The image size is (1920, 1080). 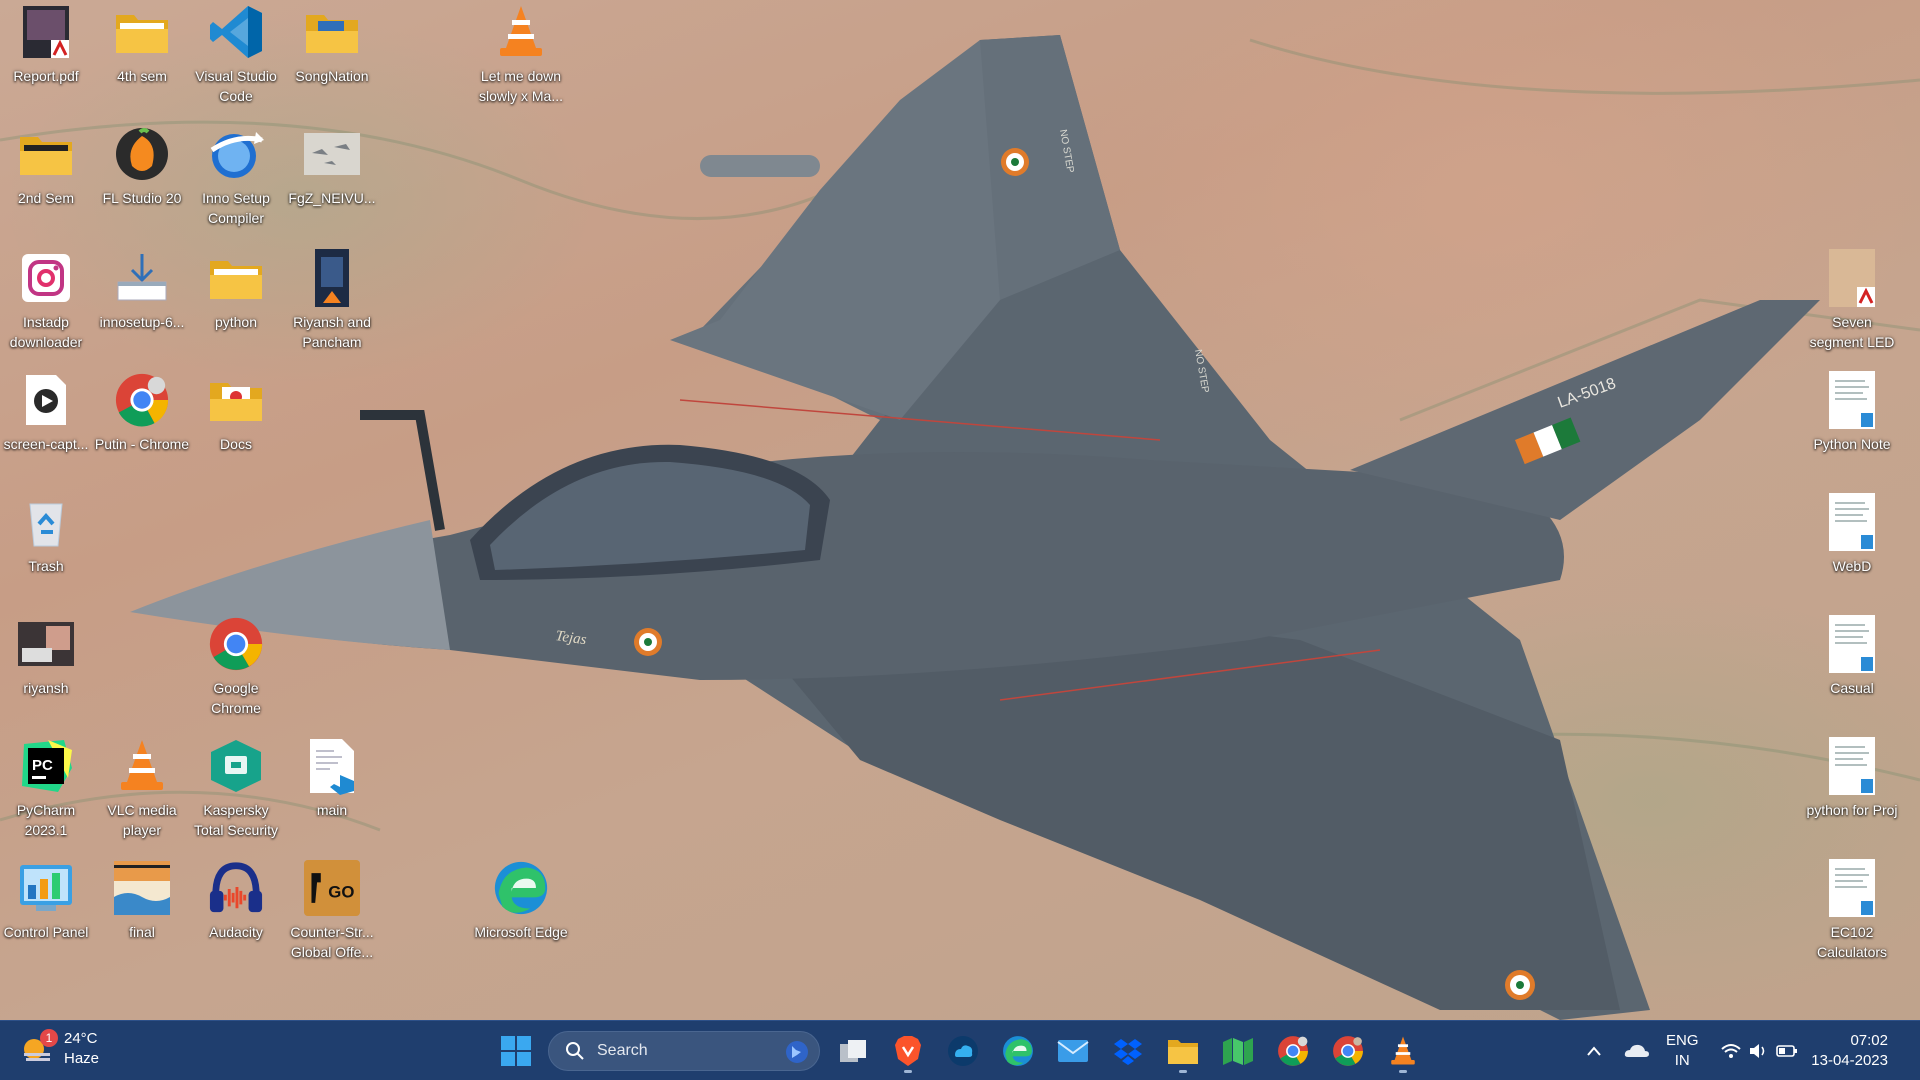 I want to click on tray-onedrive, so click(x=1637, y=1050).